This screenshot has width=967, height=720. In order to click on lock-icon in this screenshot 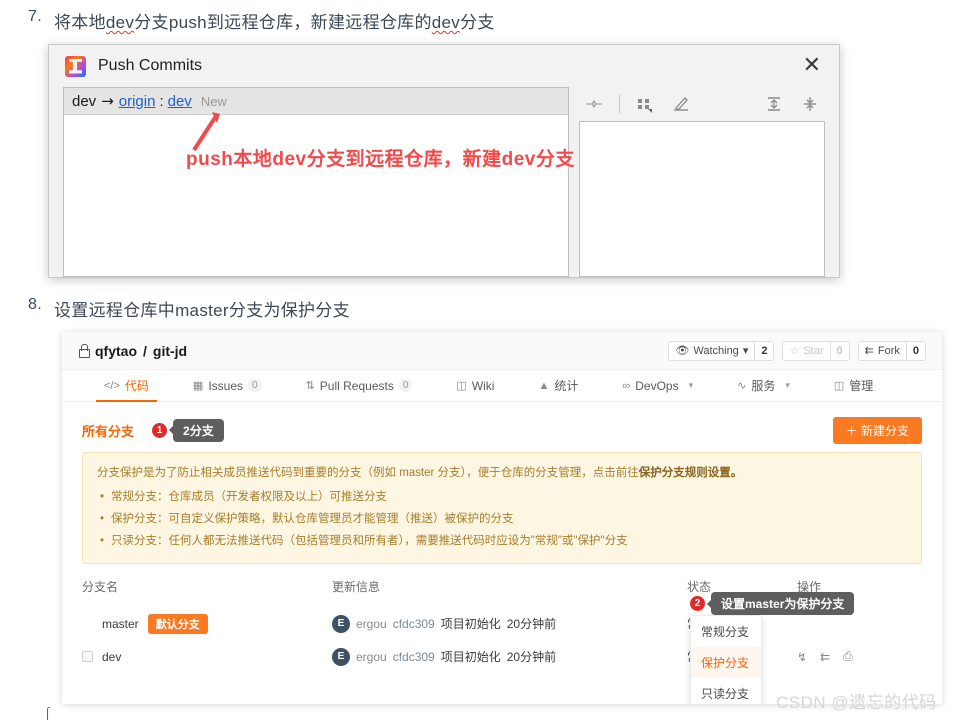, I will do `click(84, 351)`.